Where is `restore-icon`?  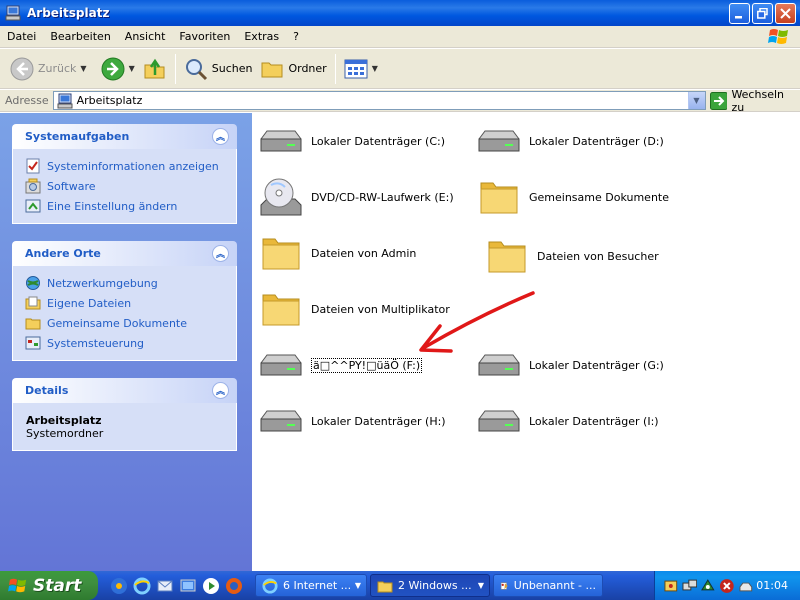
restore-icon is located at coordinates (762, 13).